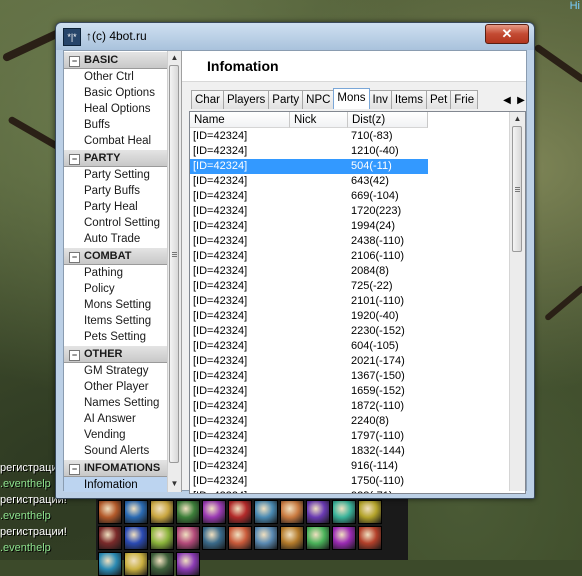 The width and height of the screenshot is (582, 576). I want to click on table-row: [ID=42324] 2240(8), so click(351, 421).